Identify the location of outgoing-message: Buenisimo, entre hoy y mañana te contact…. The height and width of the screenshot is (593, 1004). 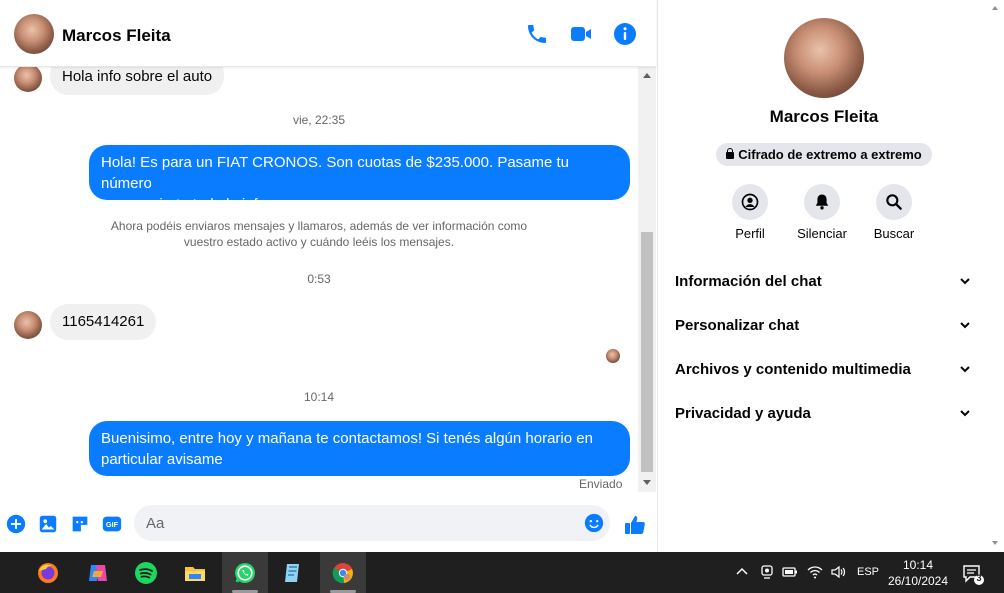
(359, 448).